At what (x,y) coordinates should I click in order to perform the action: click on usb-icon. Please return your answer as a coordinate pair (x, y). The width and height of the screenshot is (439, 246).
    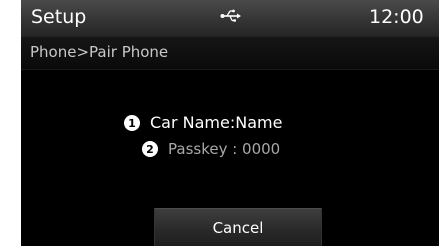
    Looking at the image, I should click on (231, 16).